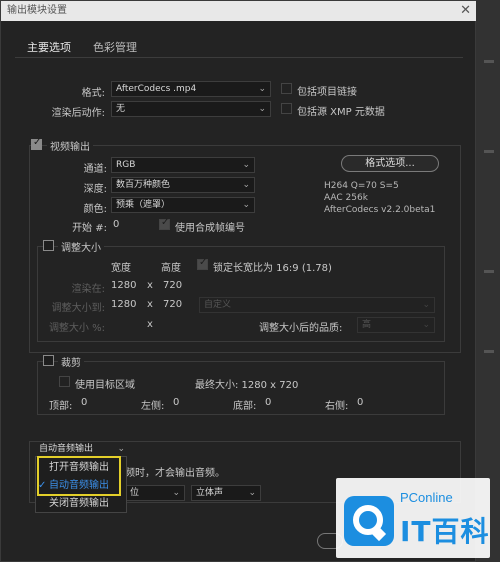 The width and height of the screenshot is (500, 562). Describe the element at coordinates (150, 304) in the screenshot. I see `resize-to-x: x` at that location.